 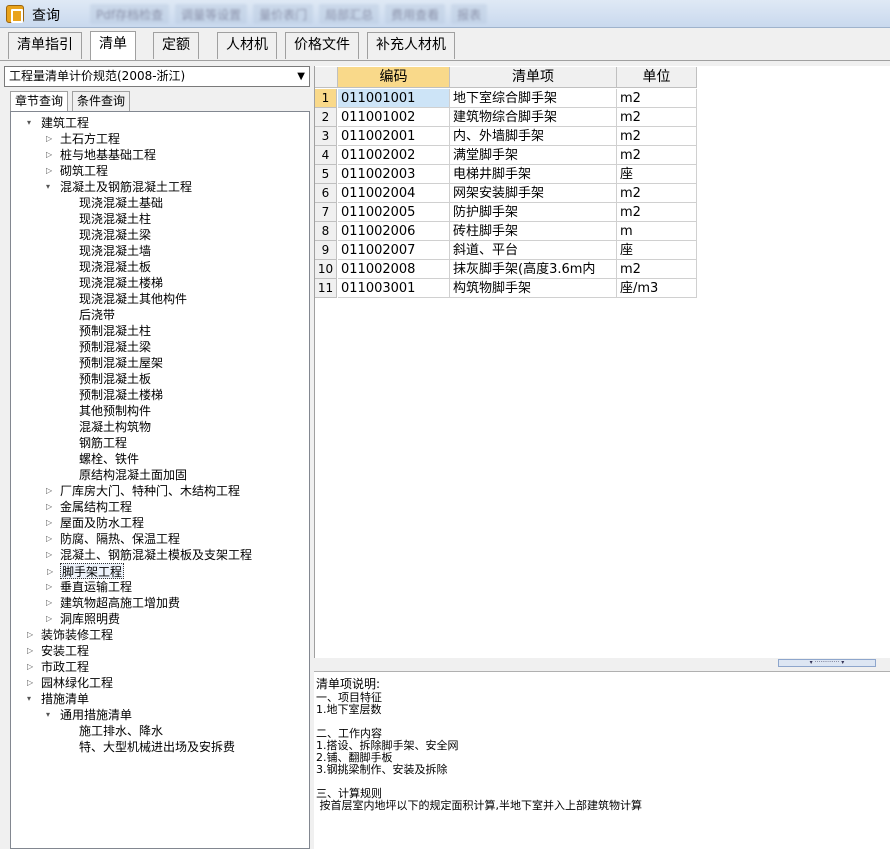 What do you see at coordinates (394, 231) in the screenshot?
I see `grid-cell: 011002006` at bounding box center [394, 231].